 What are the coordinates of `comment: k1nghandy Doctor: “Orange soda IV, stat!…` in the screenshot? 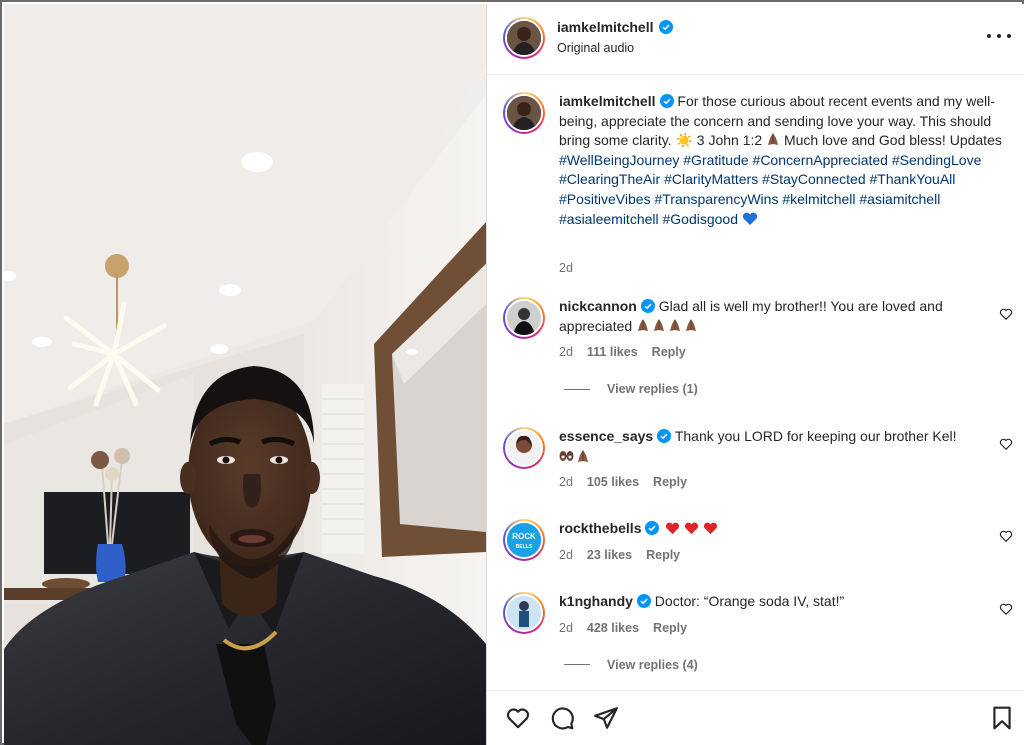 It's located at (758, 632).